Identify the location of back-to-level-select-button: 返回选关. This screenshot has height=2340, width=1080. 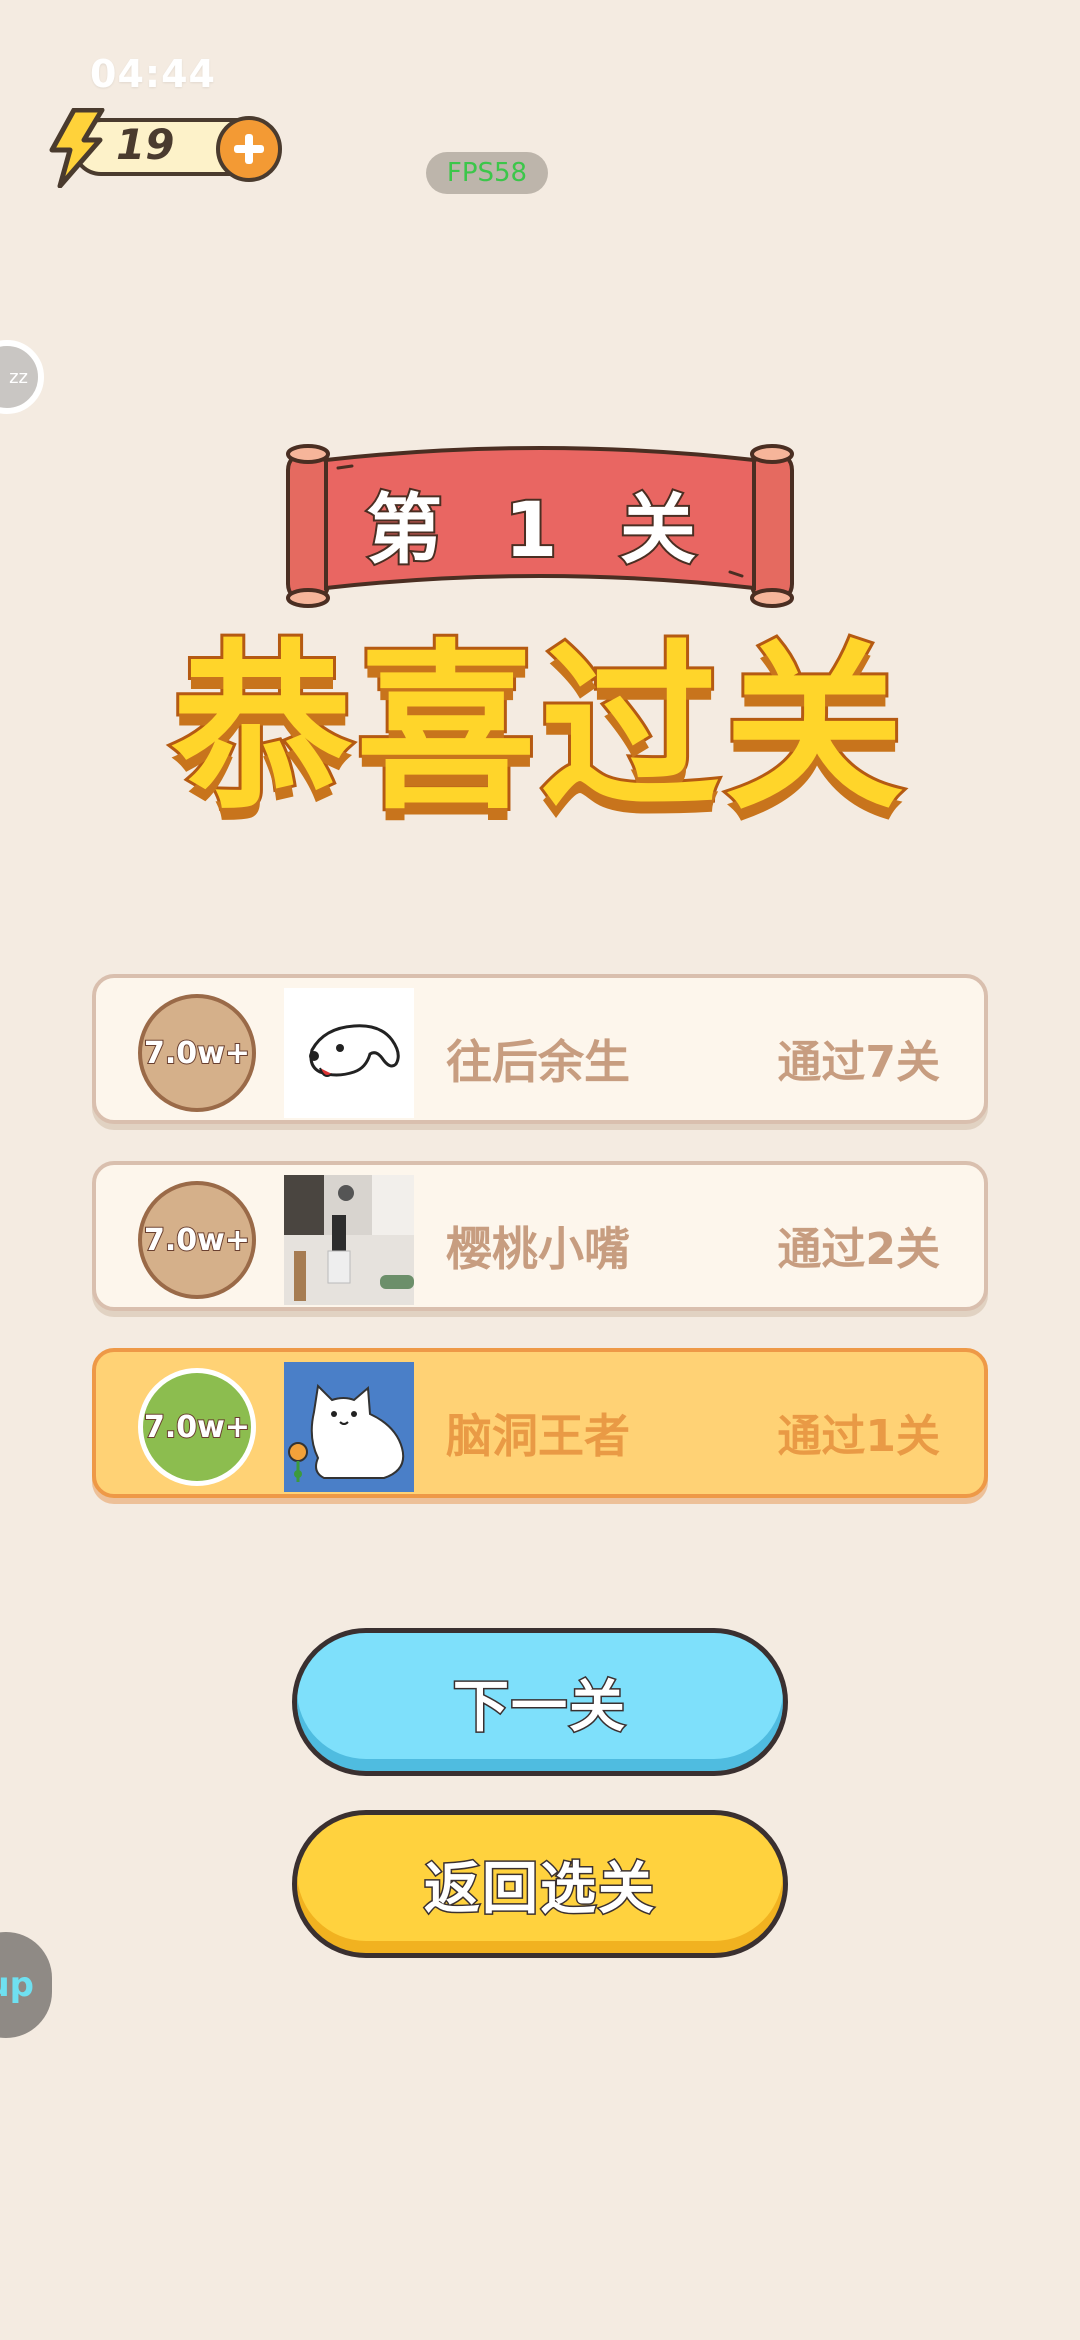
(540, 1884).